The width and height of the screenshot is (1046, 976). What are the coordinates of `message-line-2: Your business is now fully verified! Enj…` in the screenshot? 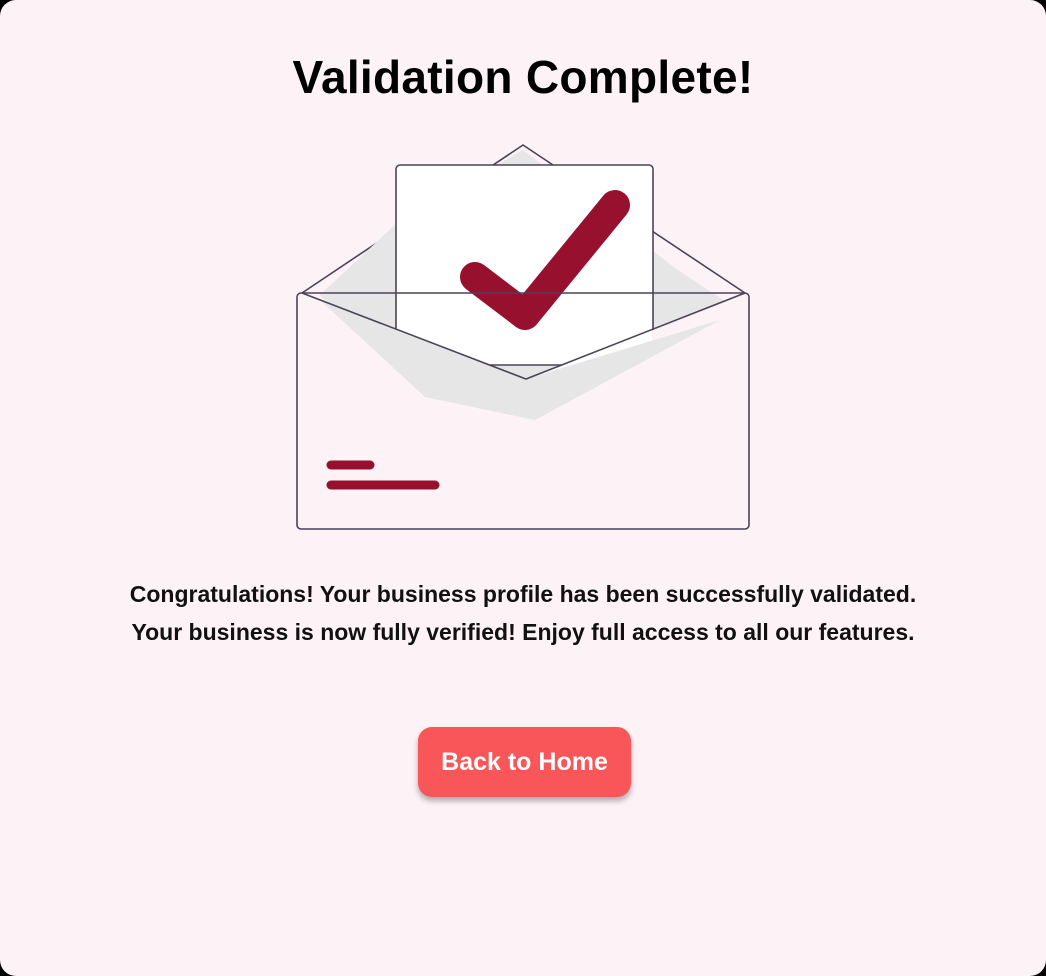 It's located at (523, 632).